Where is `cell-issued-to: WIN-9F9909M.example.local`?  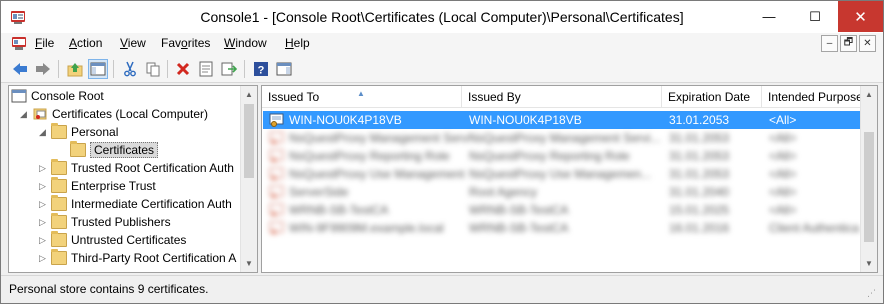
cell-issued-to: WIN-9F9909M.example.local is located at coordinates (366, 228).